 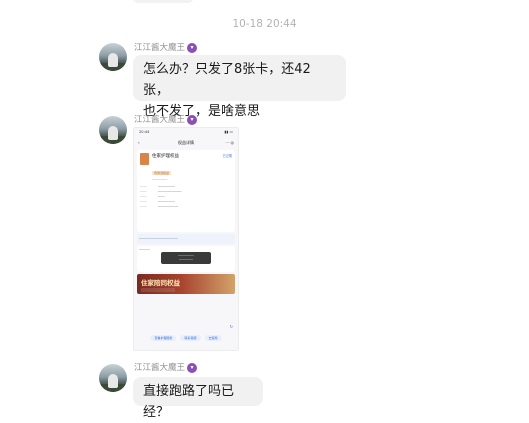 I want to click on phone-action-buttons: 查看护理服务 联系客服 去使用, so click(x=186, y=338).